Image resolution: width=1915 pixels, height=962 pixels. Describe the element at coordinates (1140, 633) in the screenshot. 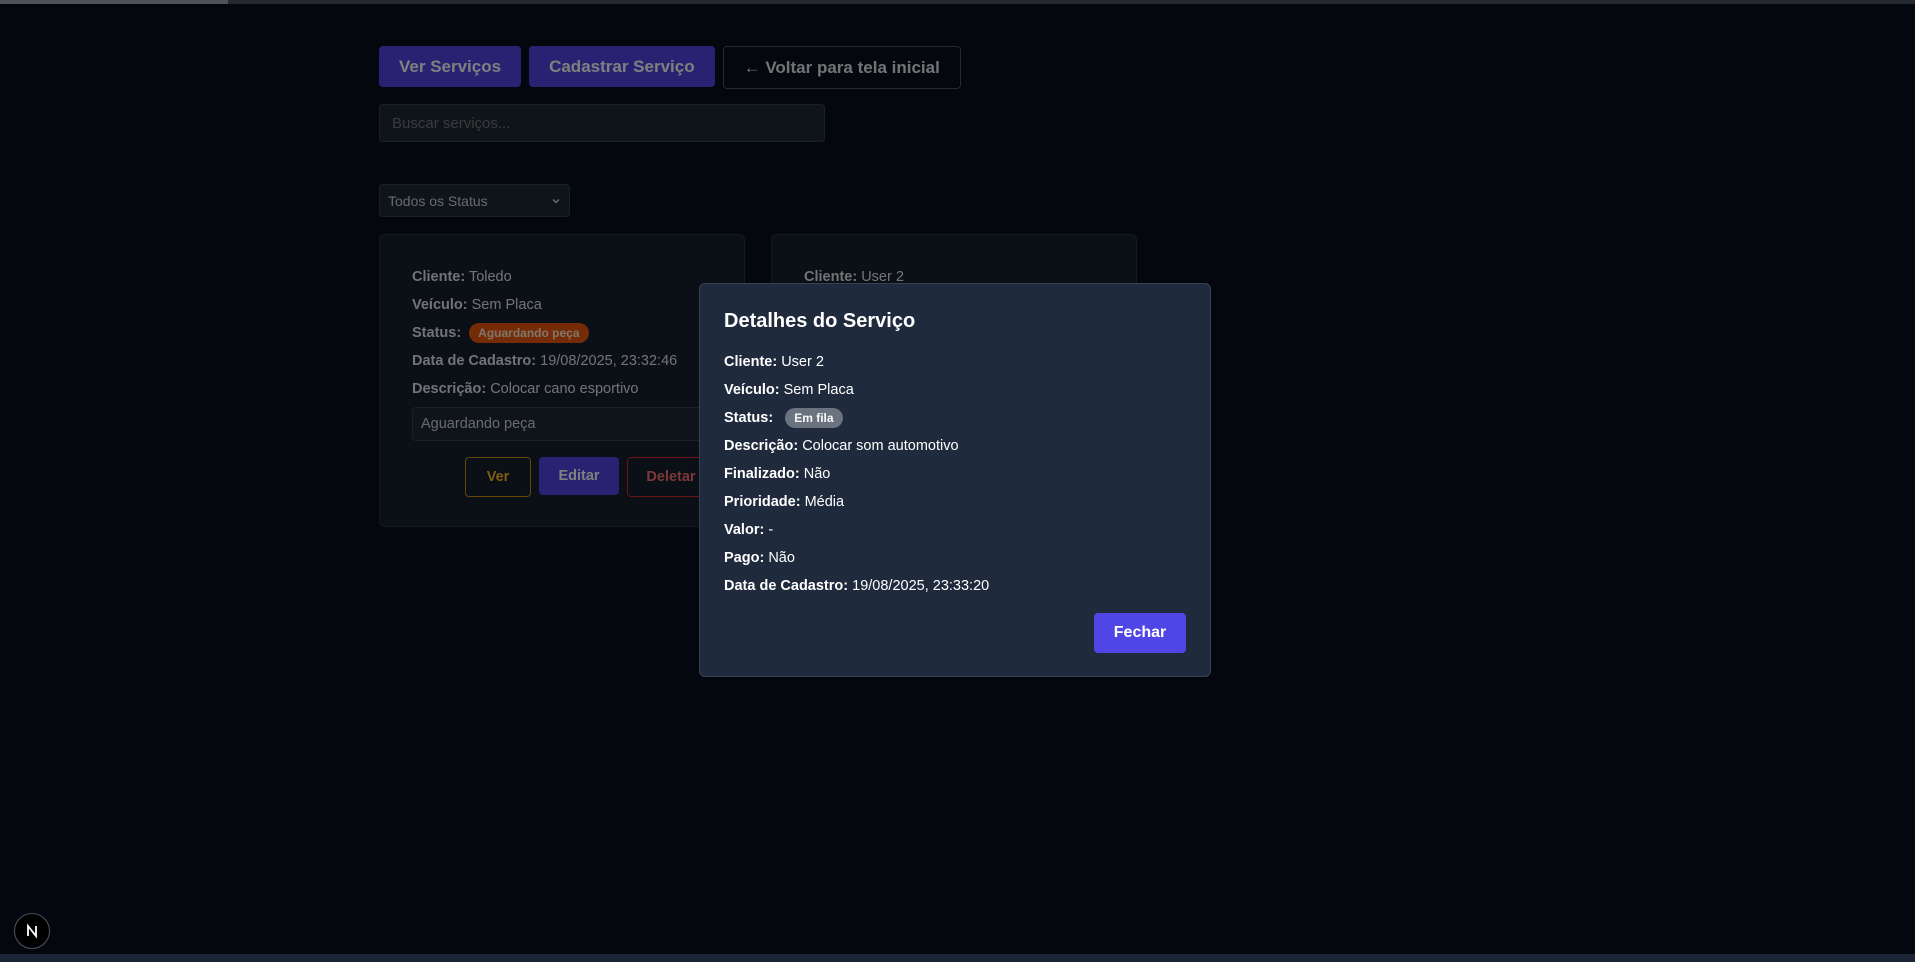

I see `close-button: Fechar` at that location.